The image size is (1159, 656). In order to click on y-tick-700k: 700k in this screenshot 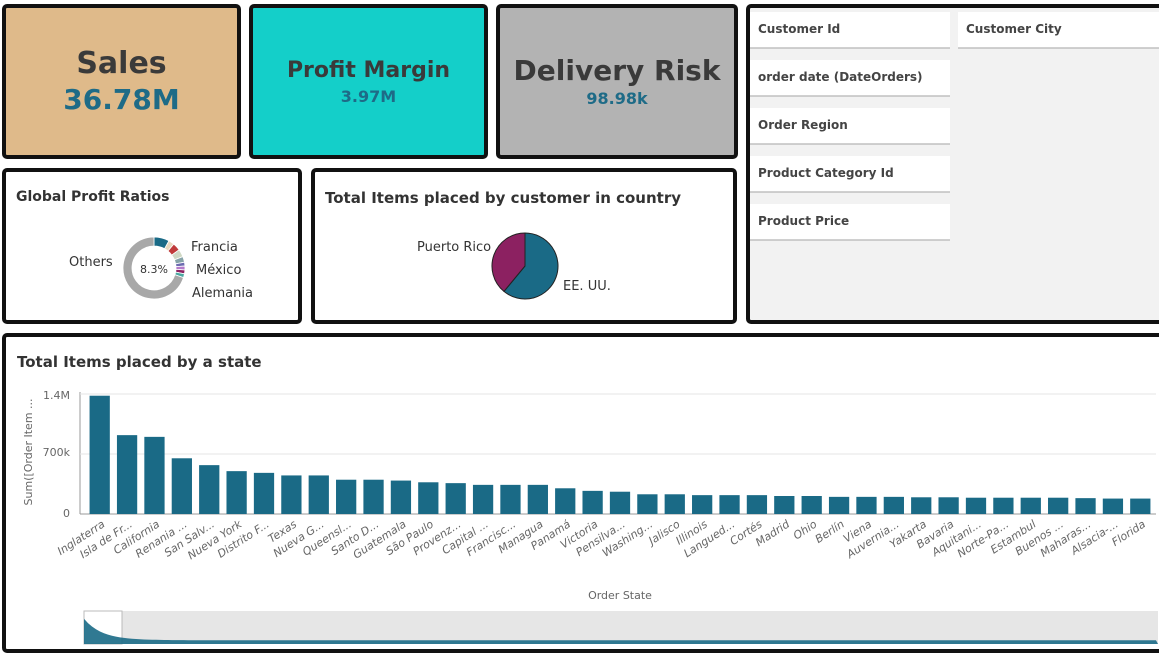, I will do `click(57, 452)`.